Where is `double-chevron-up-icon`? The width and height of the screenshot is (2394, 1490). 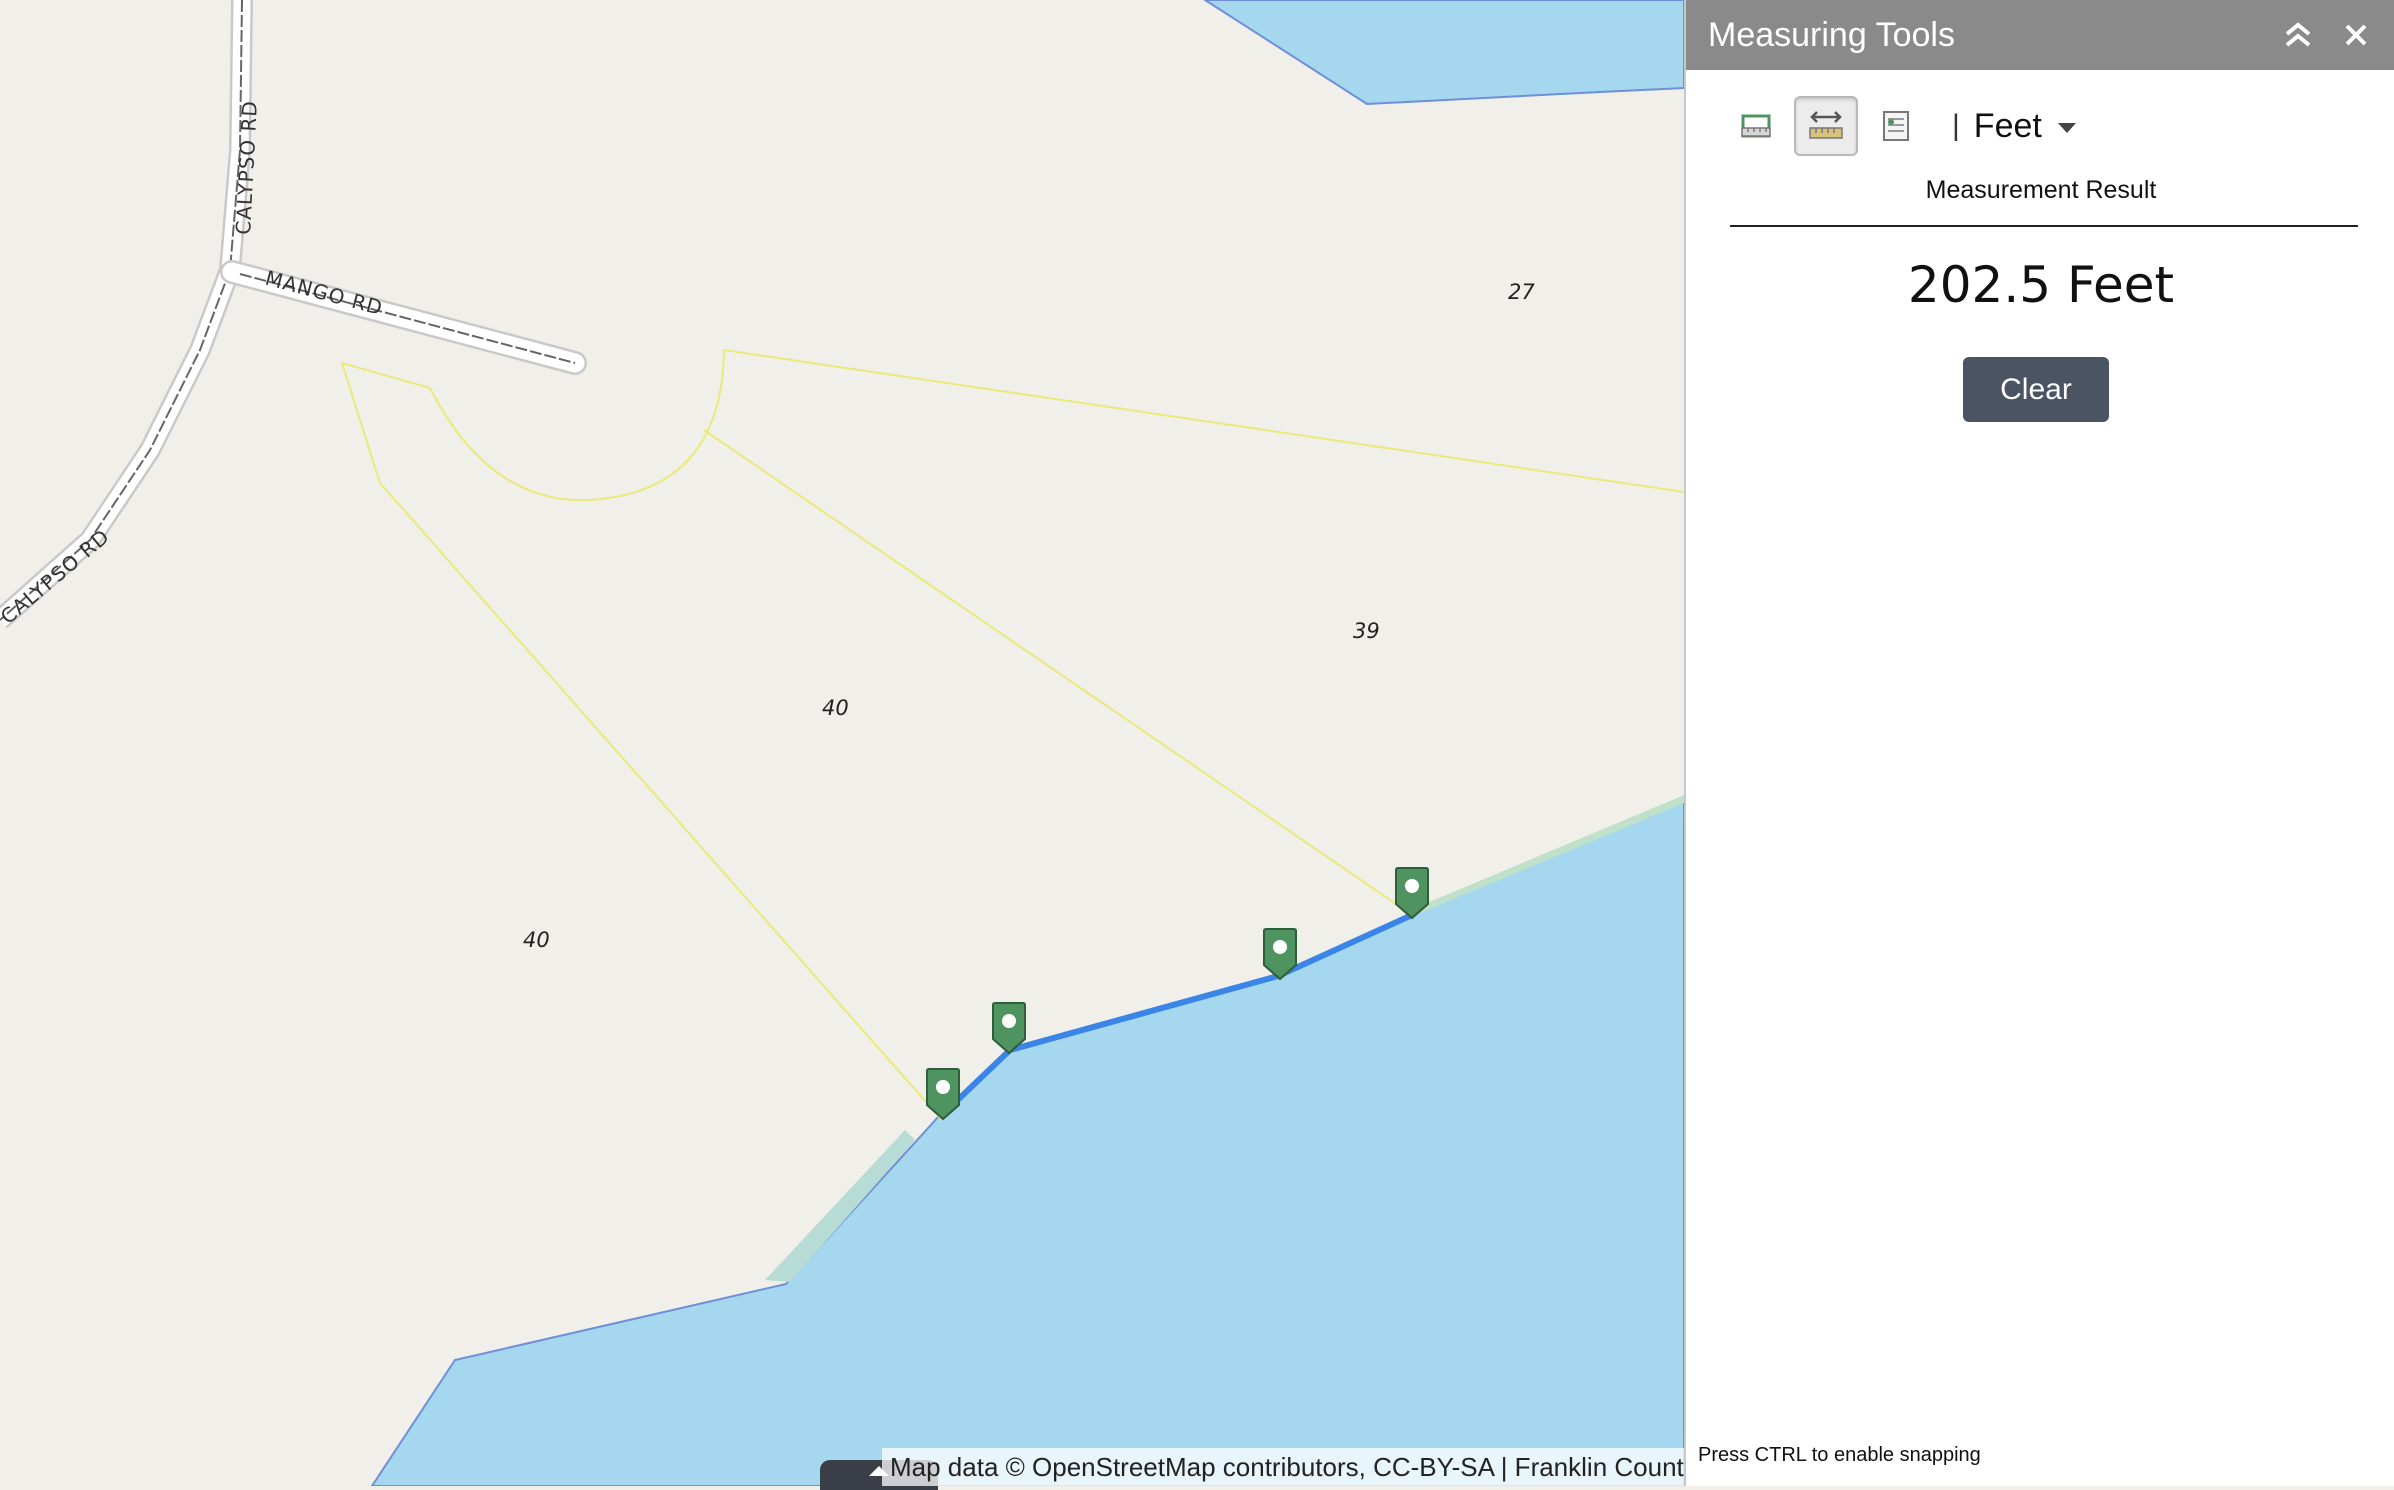 double-chevron-up-icon is located at coordinates (2298, 34).